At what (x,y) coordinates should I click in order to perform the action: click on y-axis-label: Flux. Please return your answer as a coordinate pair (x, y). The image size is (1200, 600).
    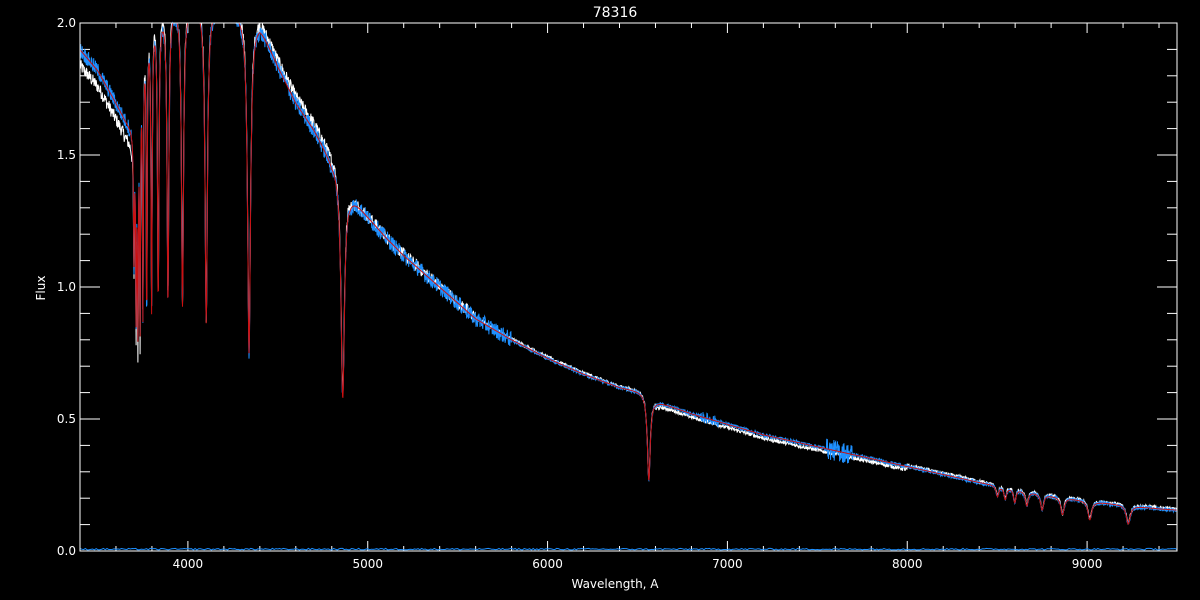
    Looking at the image, I should click on (41, 288).